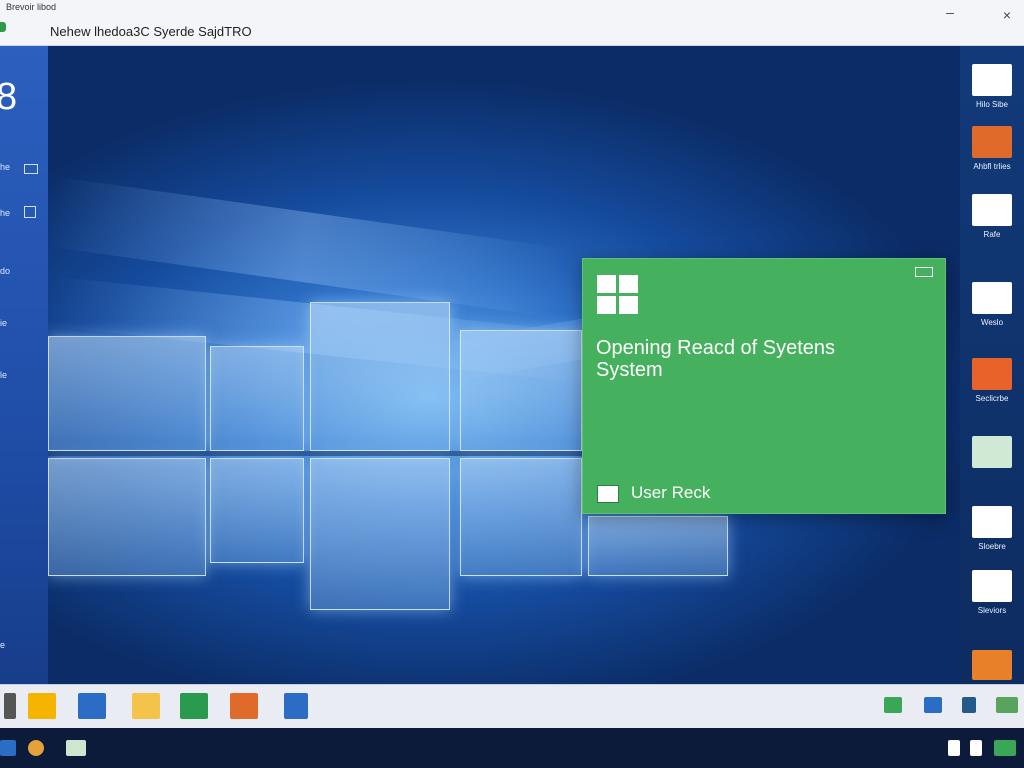 Image resolution: width=1024 pixels, height=768 pixels. I want to click on excel-icon, so click(194, 706).